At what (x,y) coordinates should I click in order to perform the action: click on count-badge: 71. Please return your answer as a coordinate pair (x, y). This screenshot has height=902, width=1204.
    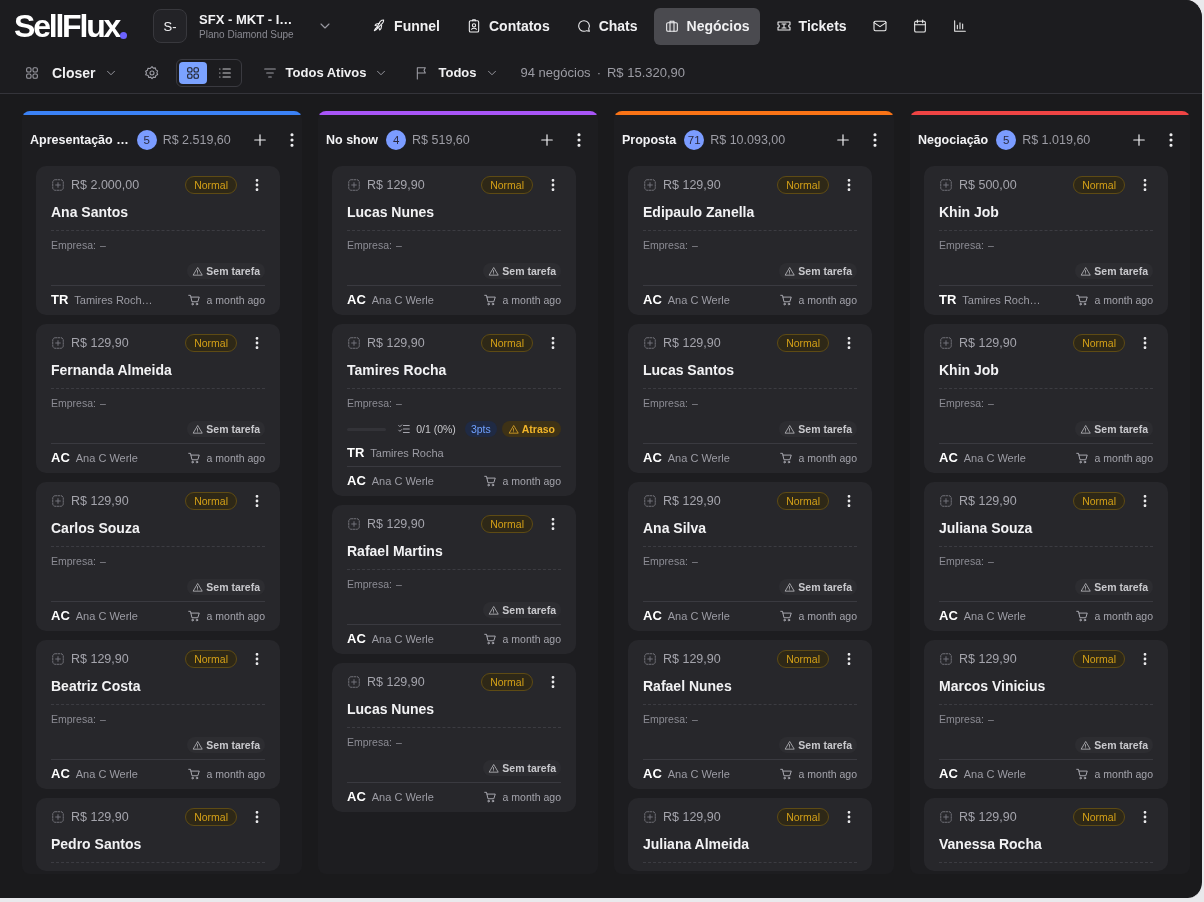
    Looking at the image, I should click on (694, 140).